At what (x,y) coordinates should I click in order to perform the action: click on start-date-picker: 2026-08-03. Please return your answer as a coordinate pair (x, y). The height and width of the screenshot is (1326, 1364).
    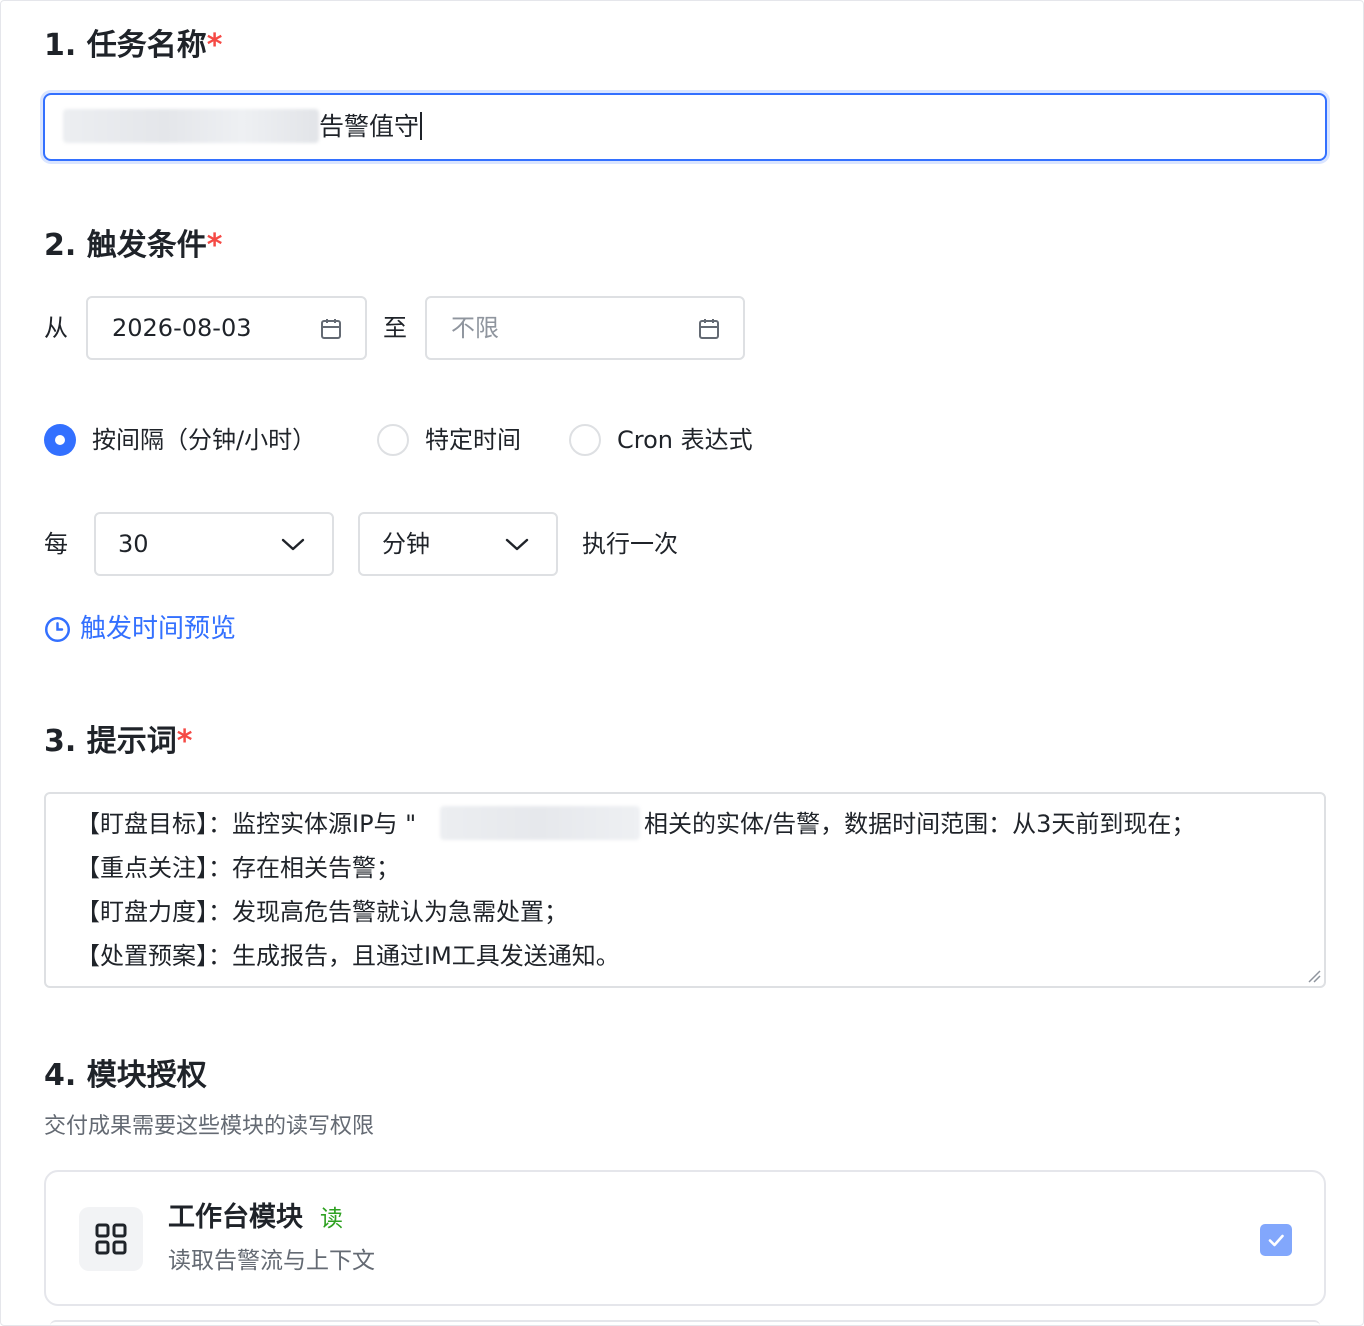
    Looking at the image, I should click on (226, 328).